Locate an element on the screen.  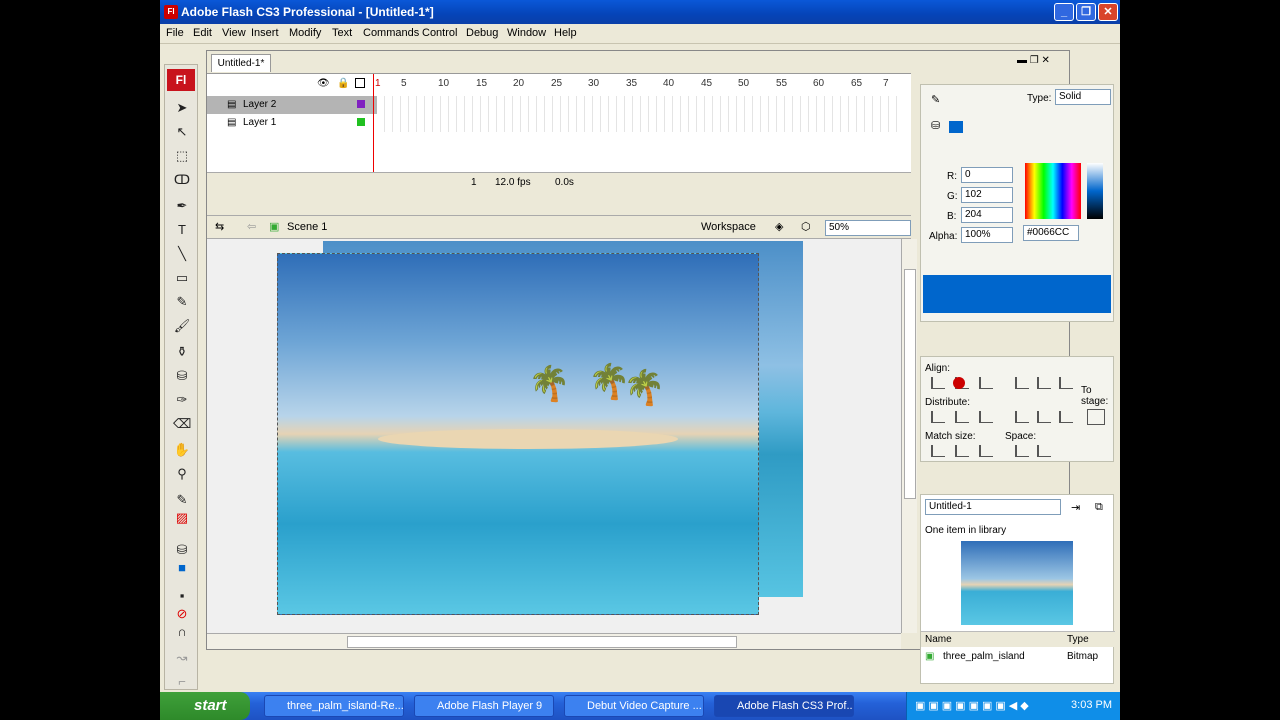
stroke-color-swatch: ▨ is located at coordinates (182, 518).